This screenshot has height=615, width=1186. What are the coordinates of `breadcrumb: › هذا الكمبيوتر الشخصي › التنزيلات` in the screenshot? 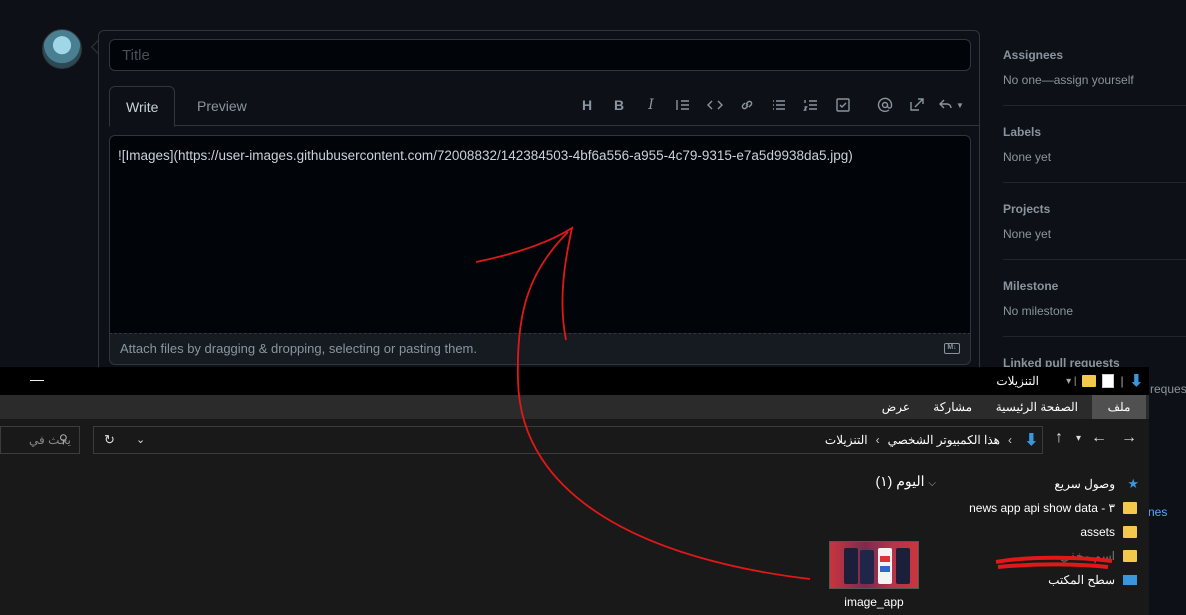 It's located at (918, 440).